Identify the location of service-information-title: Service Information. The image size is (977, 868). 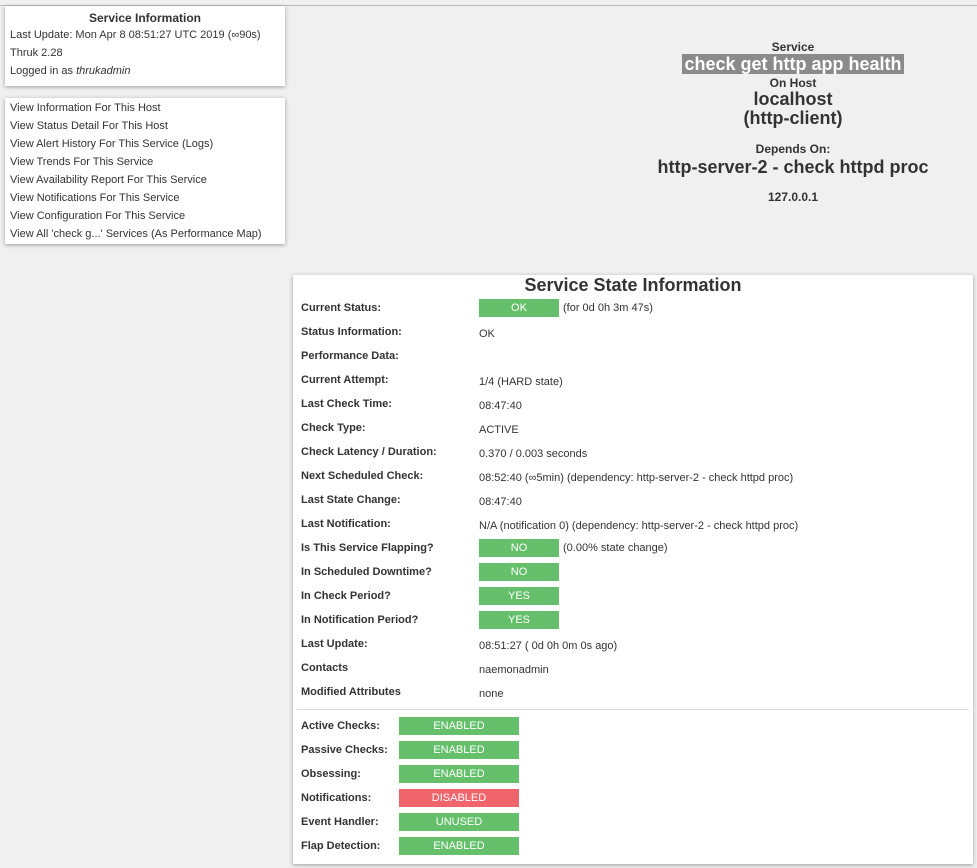
(145, 18).